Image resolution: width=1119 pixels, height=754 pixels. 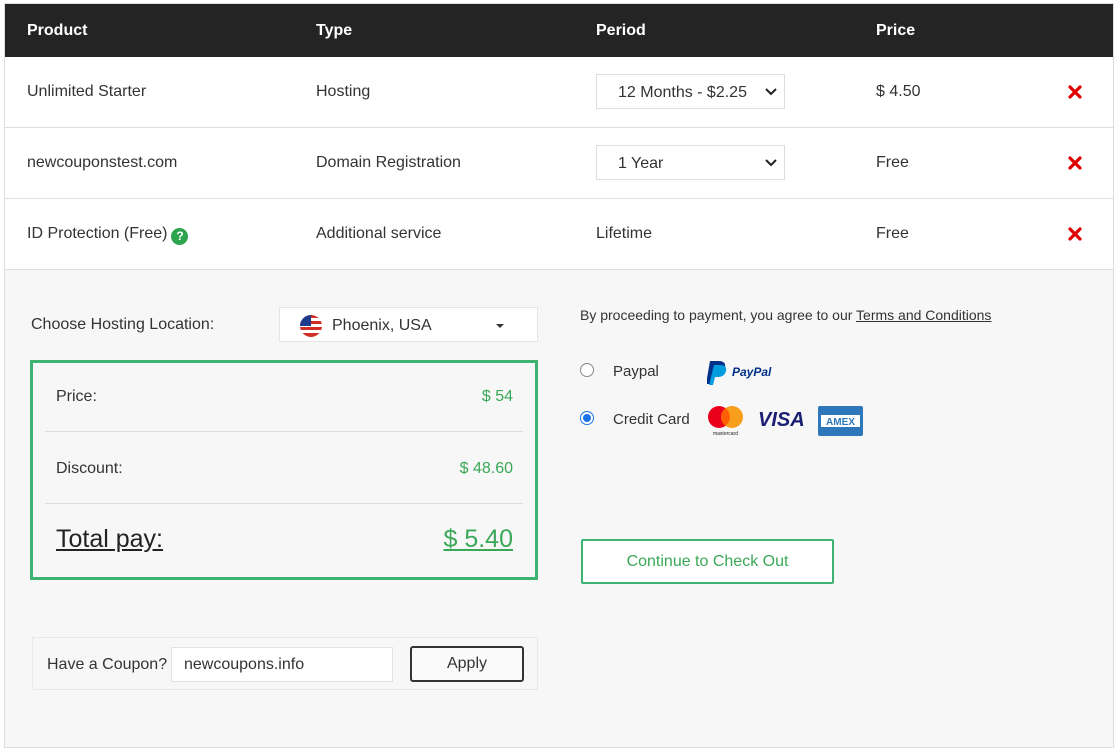 What do you see at coordinates (478, 539) in the screenshot?
I see `total-pay-value: $ 5.40` at bounding box center [478, 539].